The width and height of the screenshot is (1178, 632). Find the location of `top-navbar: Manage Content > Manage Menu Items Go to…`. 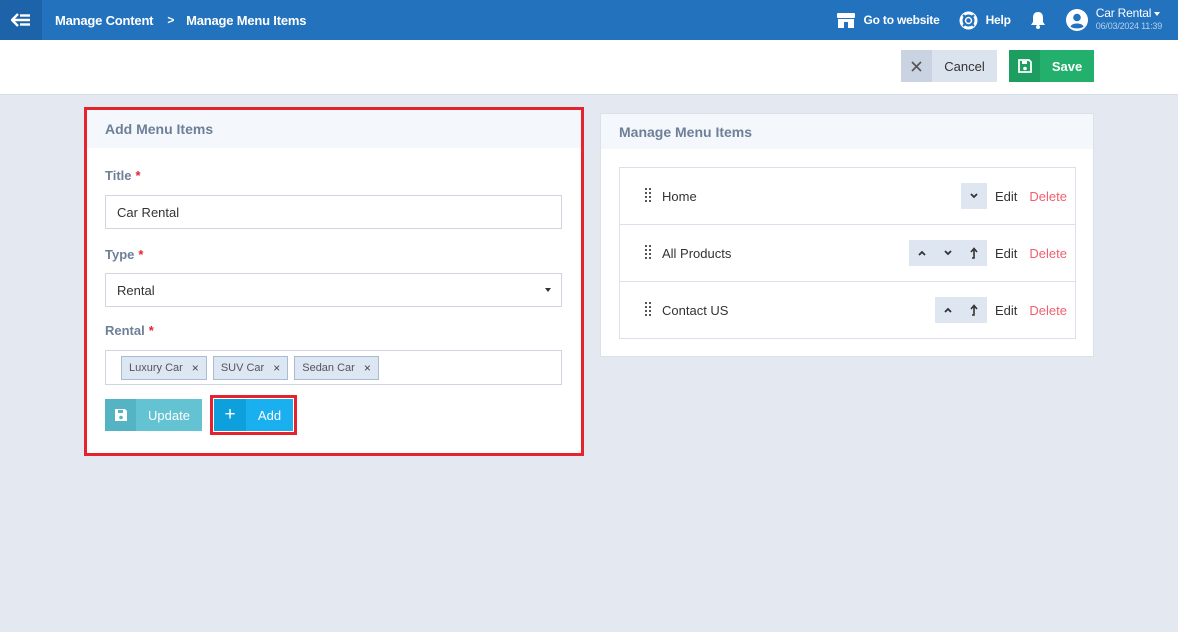

top-navbar: Manage Content > Manage Menu Items Go to… is located at coordinates (589, 20).